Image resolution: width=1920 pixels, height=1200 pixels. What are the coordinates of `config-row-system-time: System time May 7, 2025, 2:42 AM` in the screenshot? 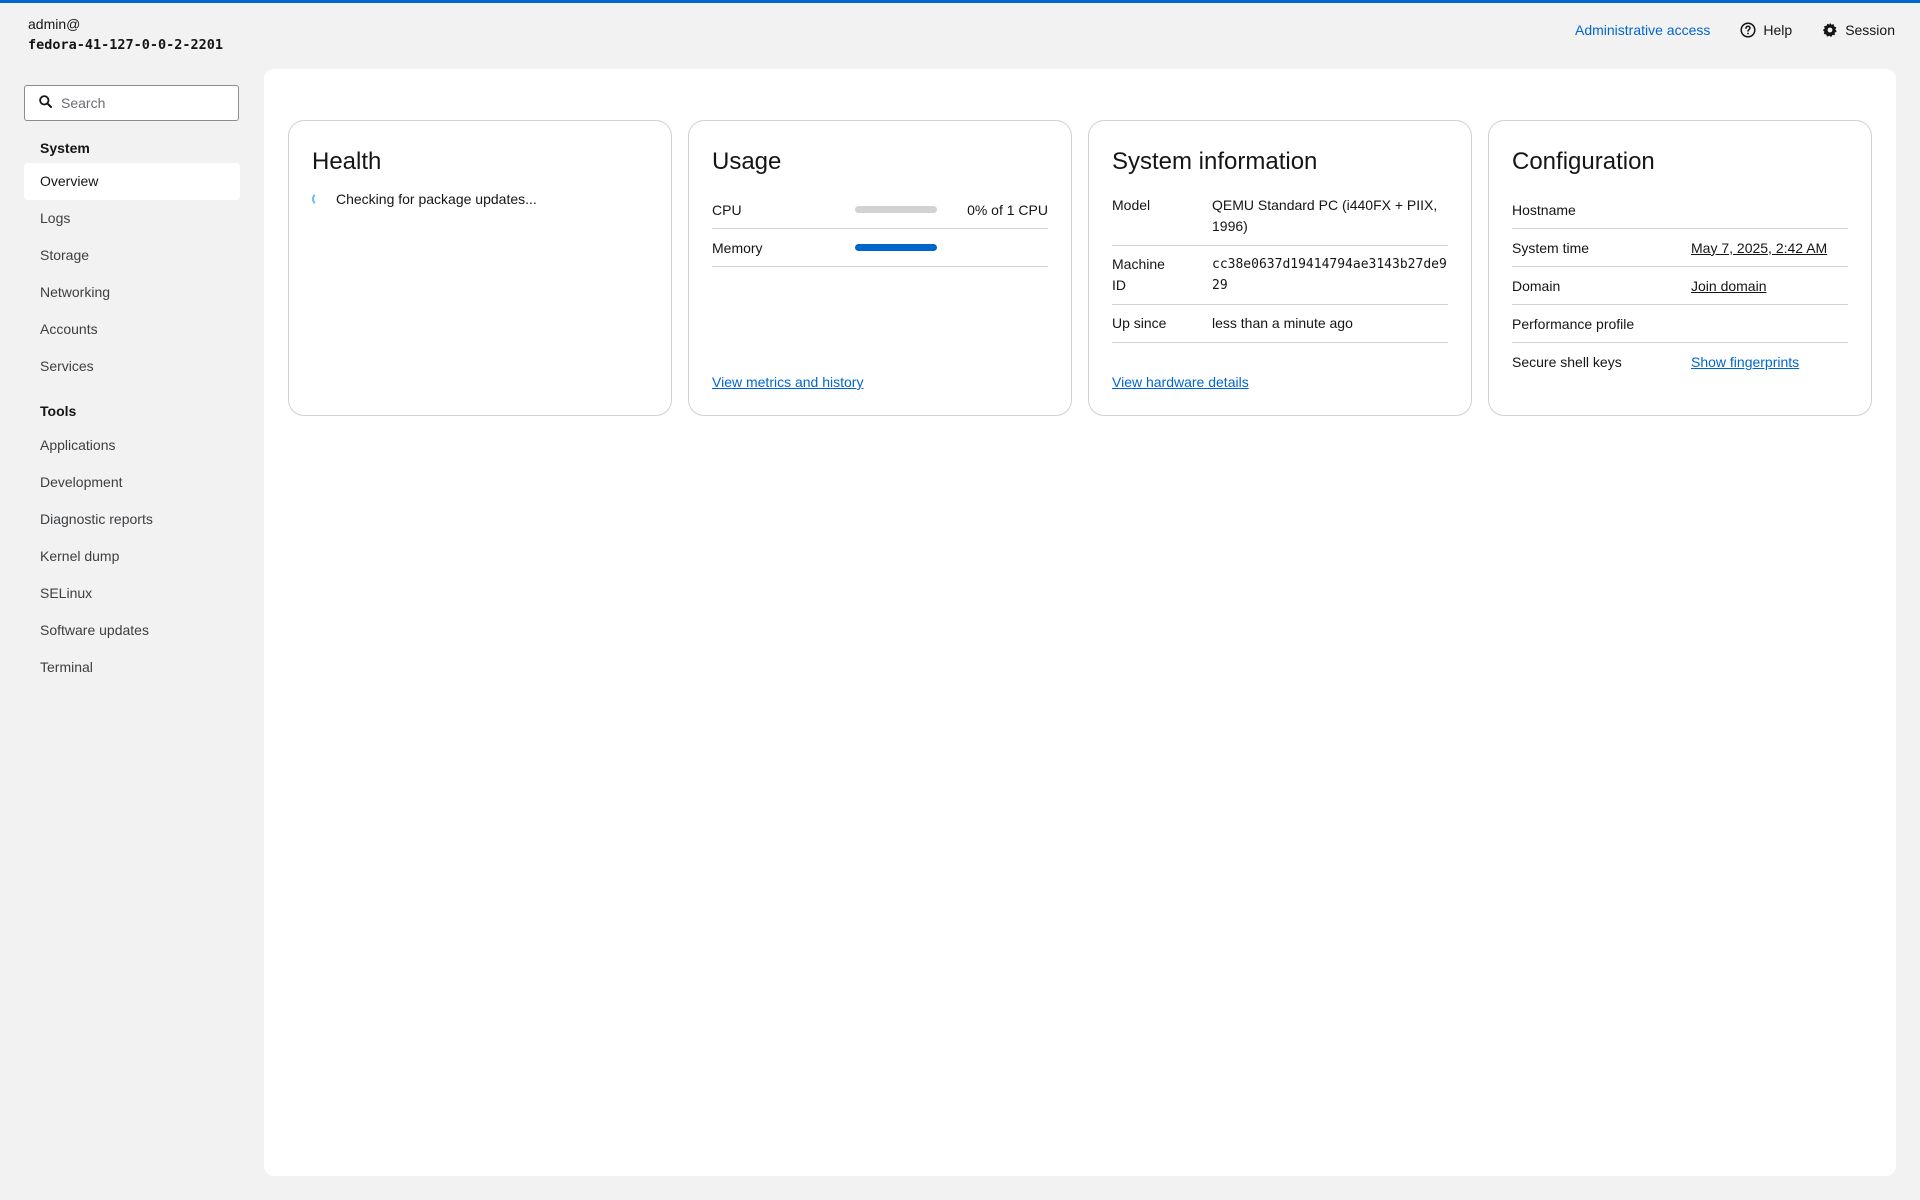 It's located at (1680, 248).